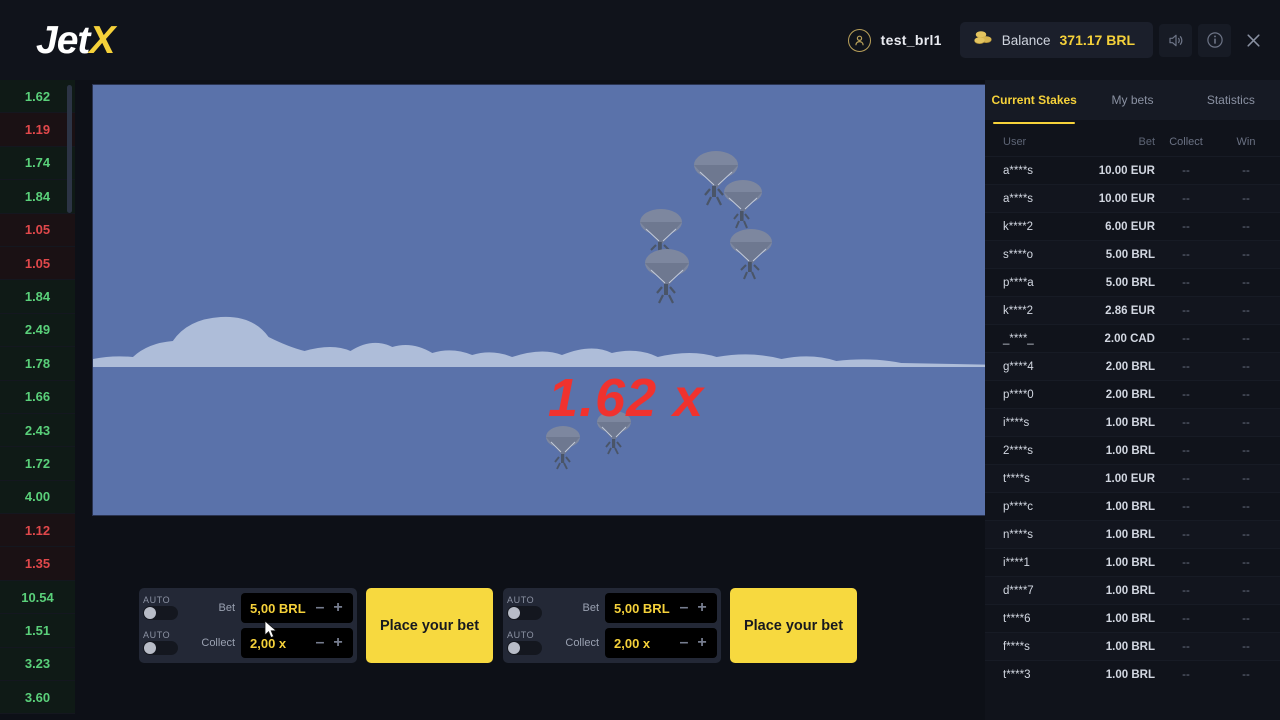  I want to click on table-row: i****s 1.00 BRL -- --, so click(1132, 422).